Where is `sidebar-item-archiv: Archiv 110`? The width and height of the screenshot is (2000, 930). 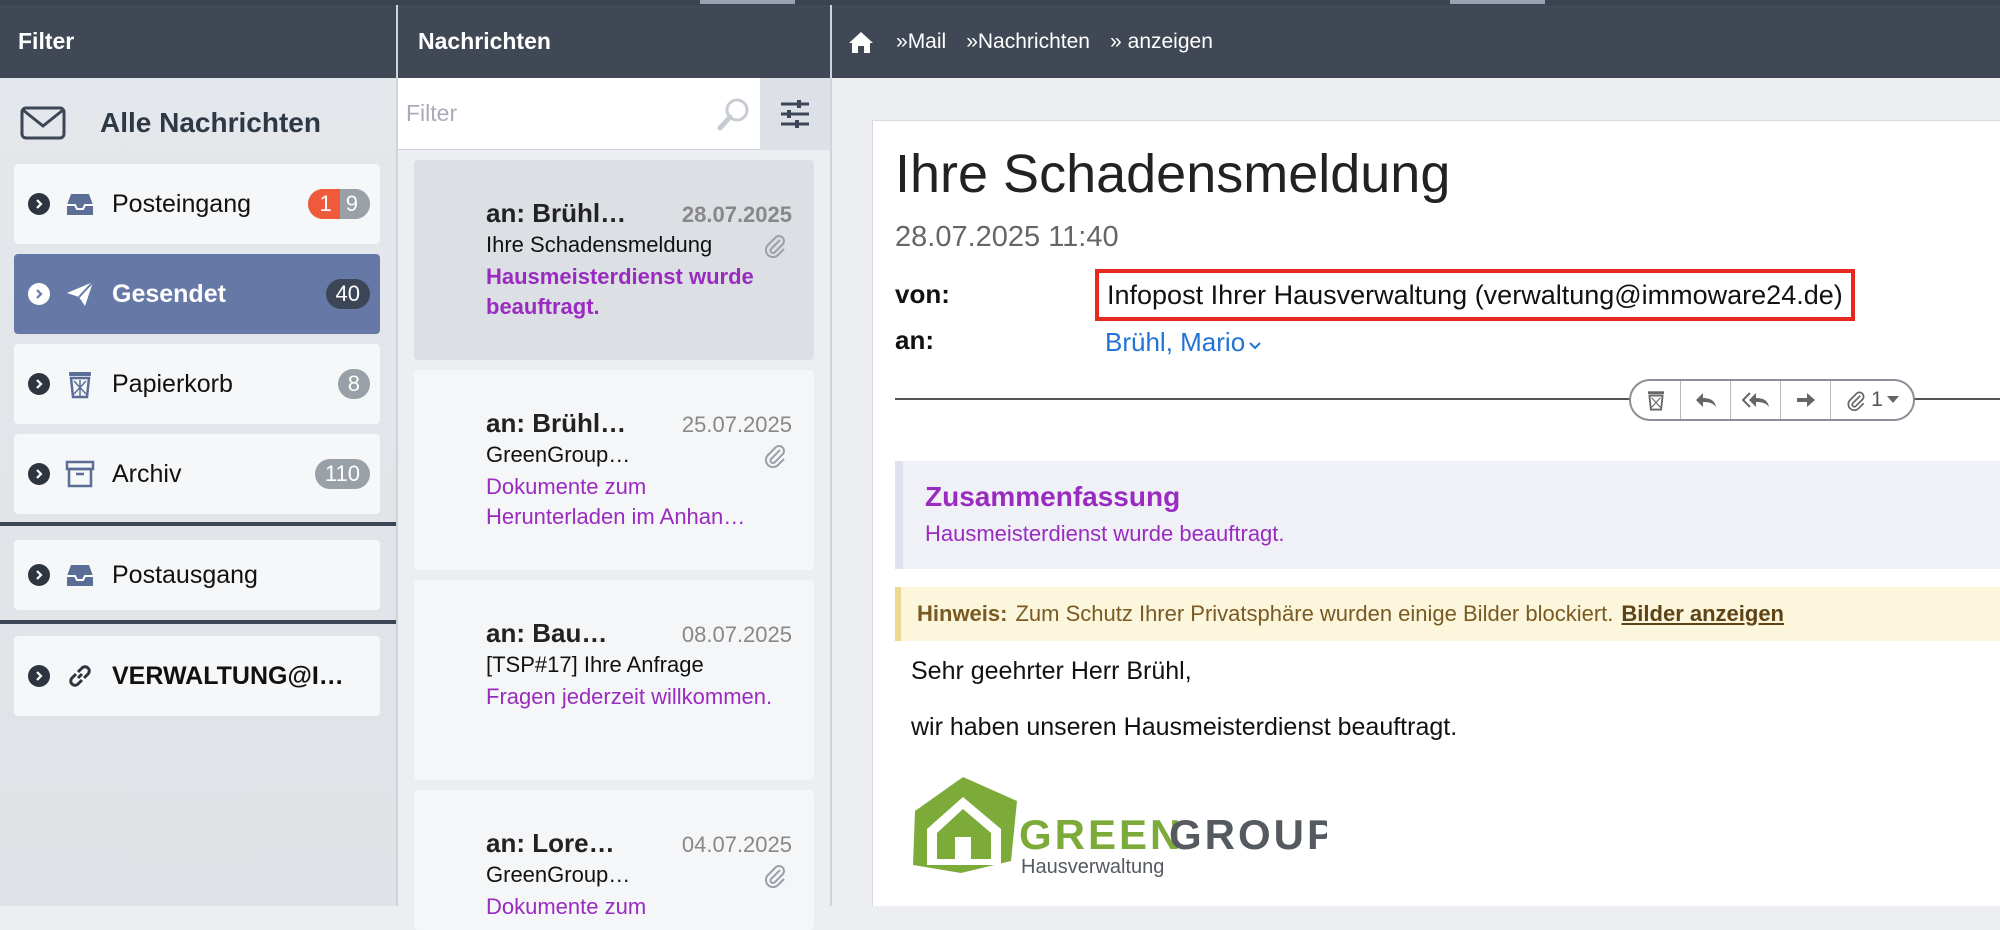
sidebar-item-archiv: Archiv 110 is located at coordinates (197, 474).